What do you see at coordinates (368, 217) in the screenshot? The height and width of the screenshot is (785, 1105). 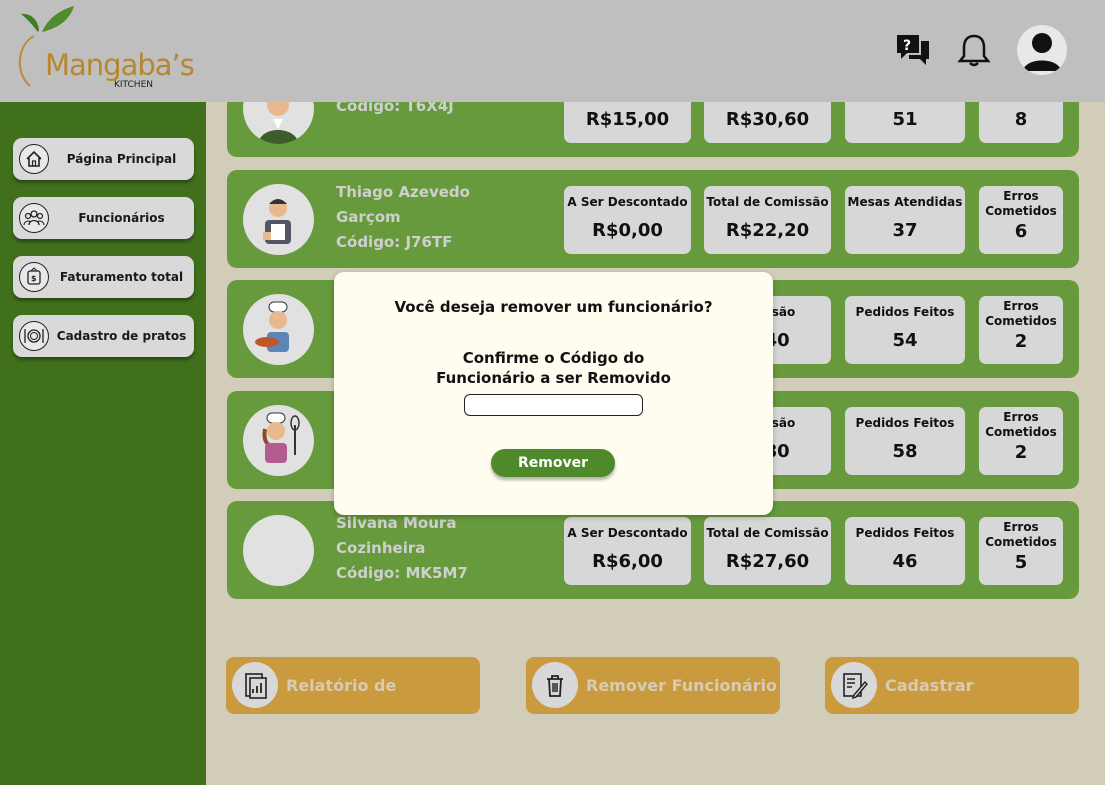 I see `employee-role: Garçom` at bounding box center [368, 217].